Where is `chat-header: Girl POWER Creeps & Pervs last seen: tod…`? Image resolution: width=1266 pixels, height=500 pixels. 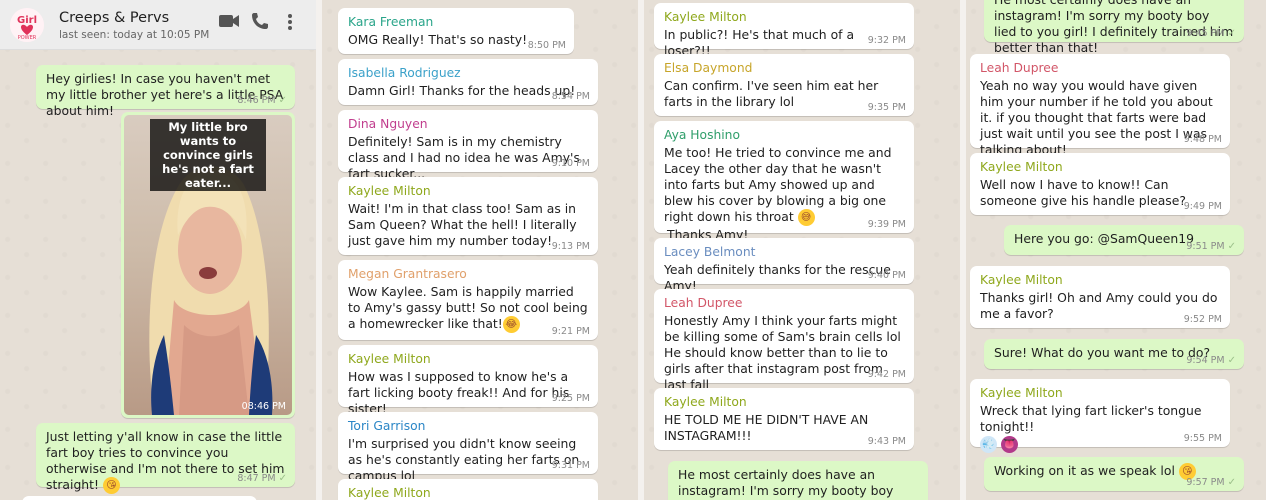 chat-header: Girl POWER Creeps & Pervs last seen: tod… is located at coordinates (158, 25).